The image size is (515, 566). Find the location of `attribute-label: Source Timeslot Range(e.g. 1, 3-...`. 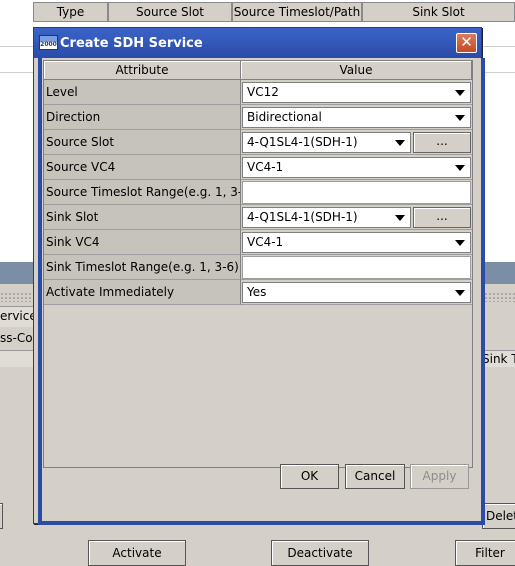

attribute-label: Source Timeslot Range(e.g. 1, 3-... is located at coordinates (142, 192).